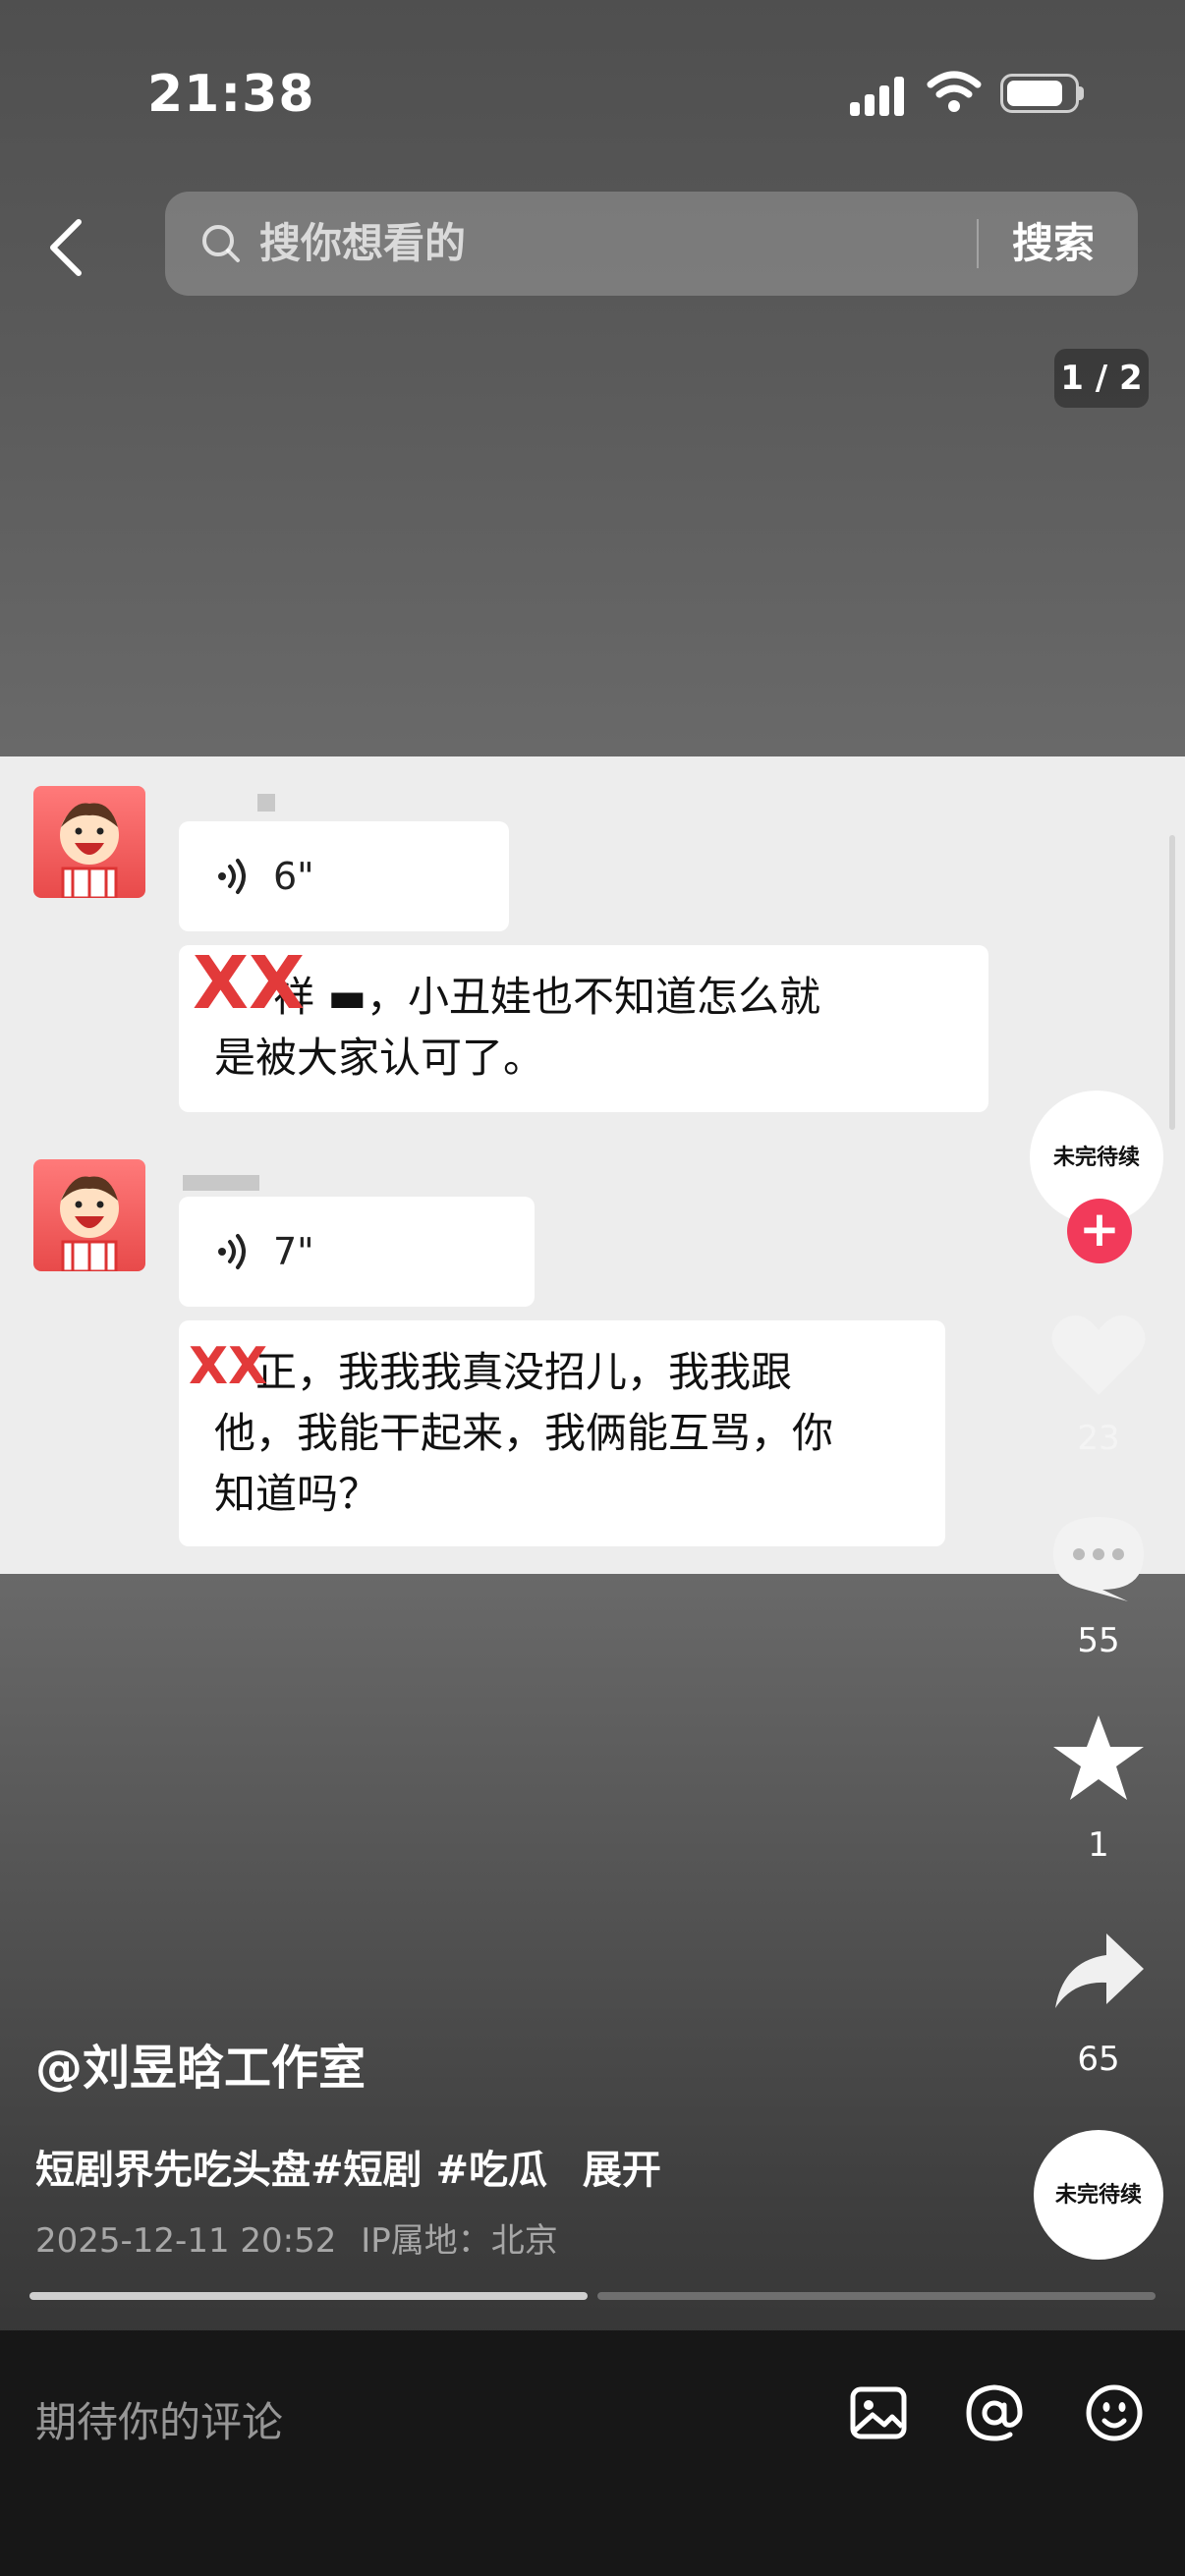 The width and height of the screenshot is (1185, 2576). Describe the element at coordinates (1102, 378) in the screenshot. I see `page-indicator: 1 / 2` at that location.